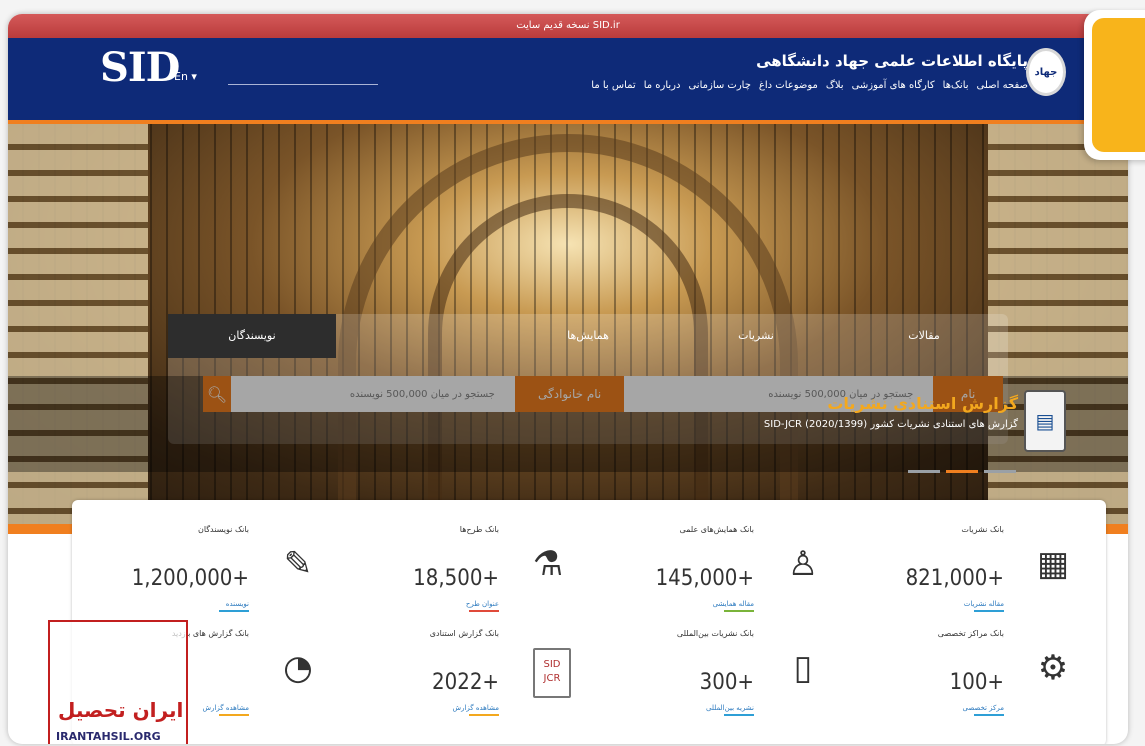 This screenshot has height=746, width=1145. Describe the element at coordinates (715, 633) in the screenshot. I see `stat-label: بانک نشریات بین‌المللی` at that location.